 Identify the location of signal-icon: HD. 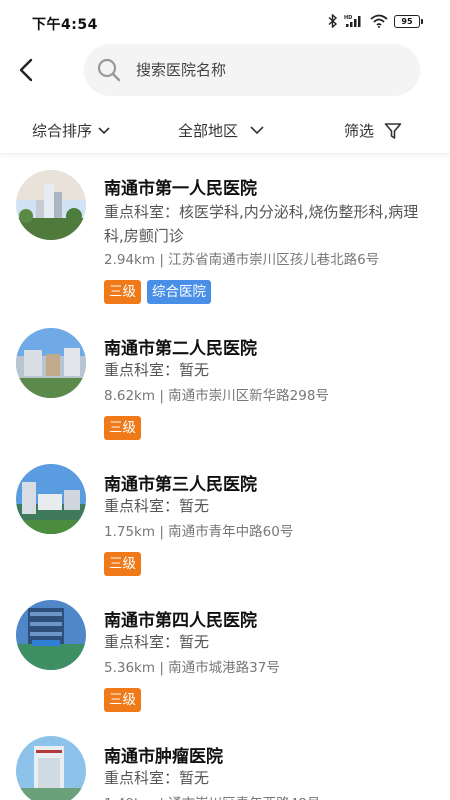
(354, 21).